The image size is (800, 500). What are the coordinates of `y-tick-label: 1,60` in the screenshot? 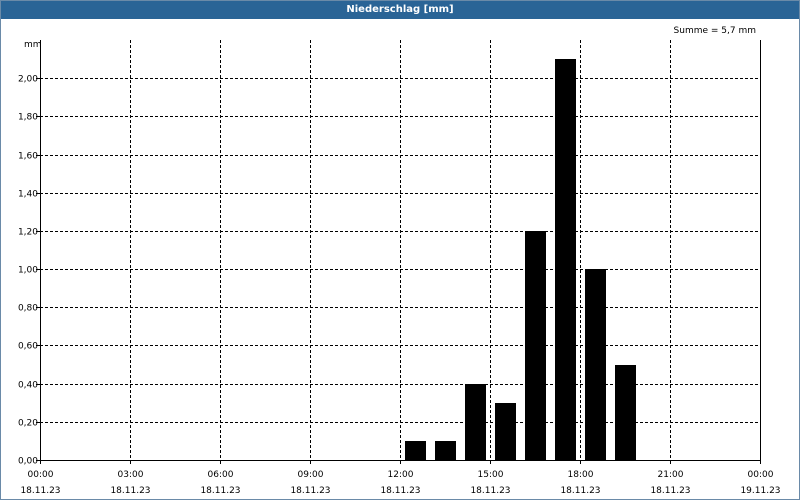 It's located at (28, 157).